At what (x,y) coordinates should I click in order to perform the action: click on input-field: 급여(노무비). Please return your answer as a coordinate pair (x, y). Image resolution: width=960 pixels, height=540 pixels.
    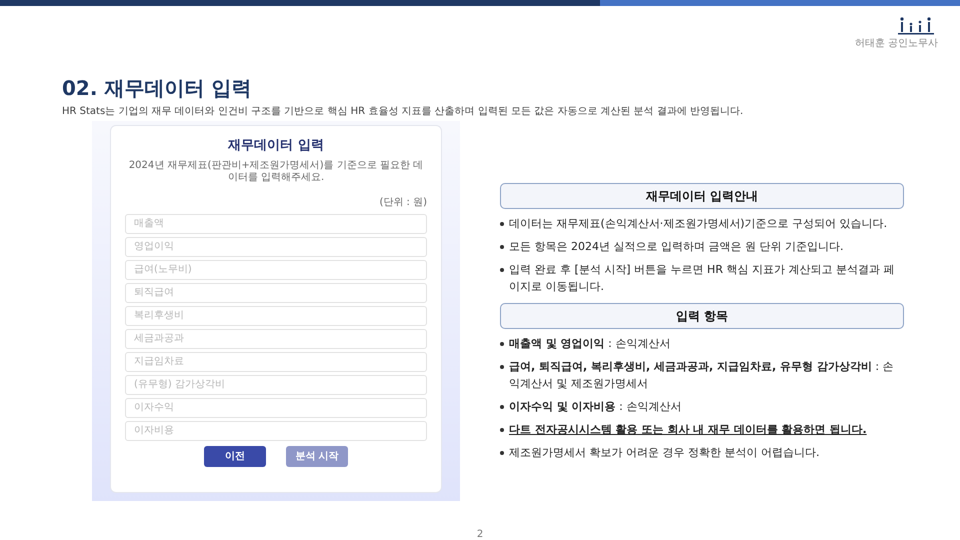
    Looking at the image, I should click on (276, 270).